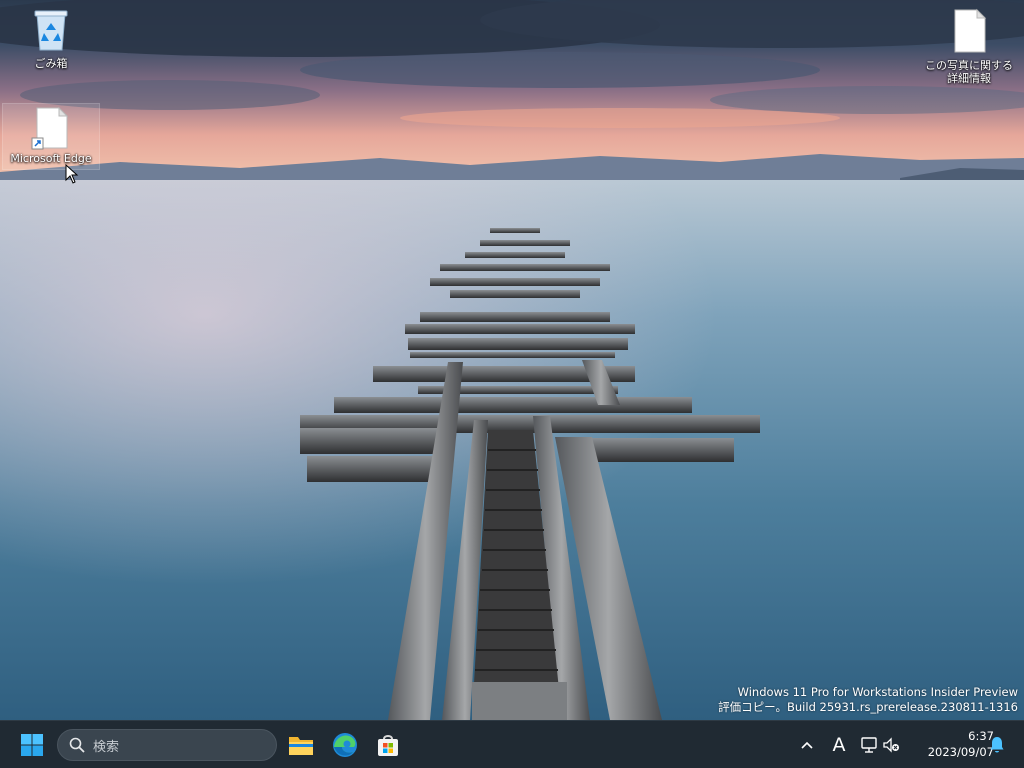  I want to click on show-hidden-icons-button, so click(807, 745).